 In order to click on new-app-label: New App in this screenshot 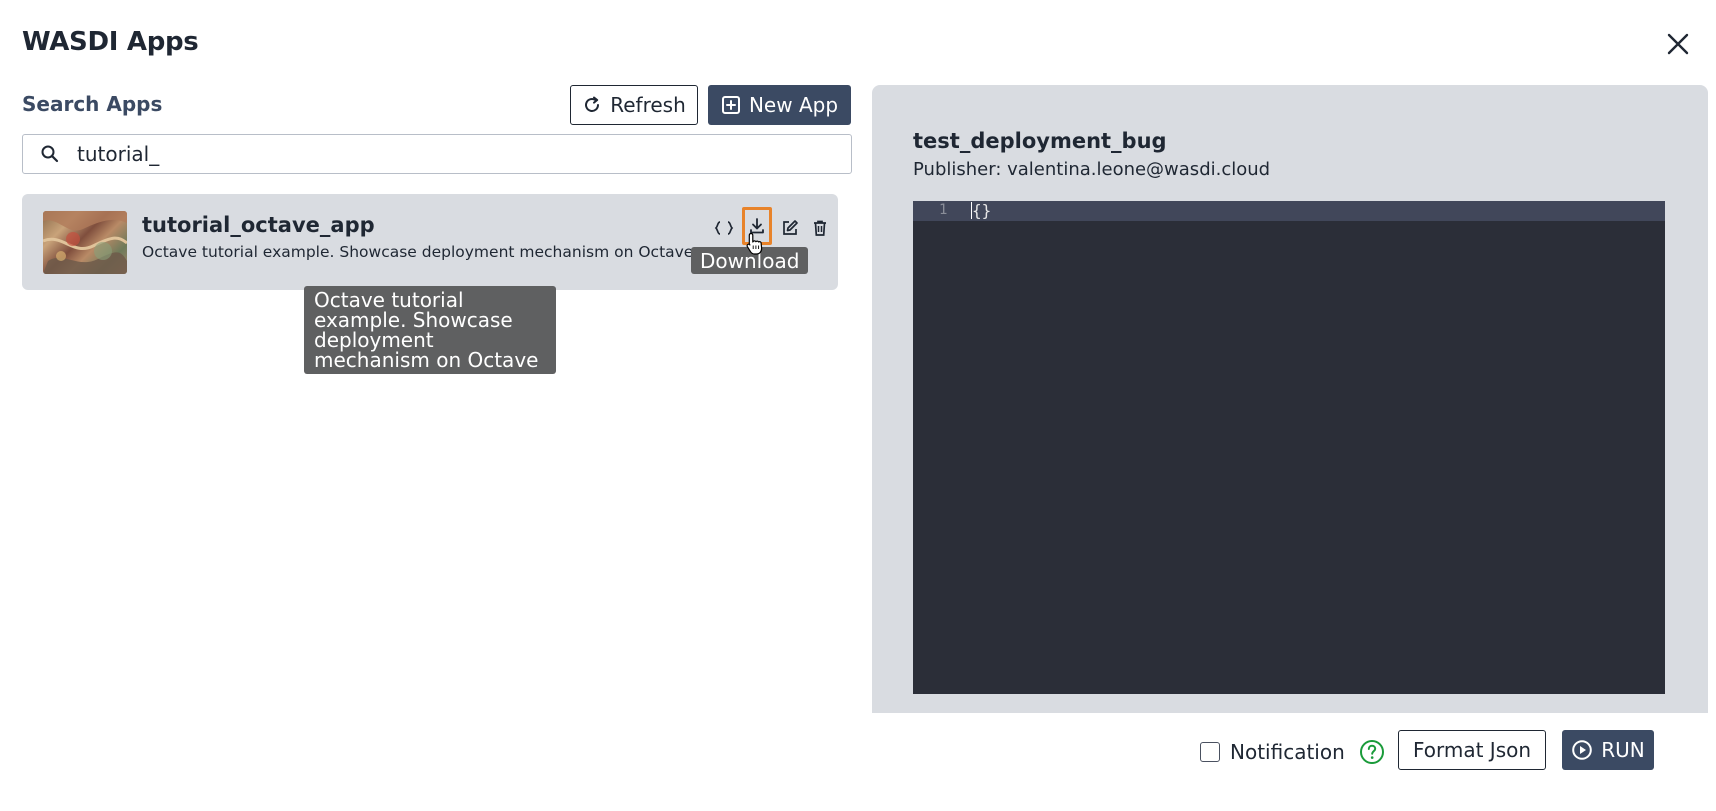, I will do `click(793, 105)`.